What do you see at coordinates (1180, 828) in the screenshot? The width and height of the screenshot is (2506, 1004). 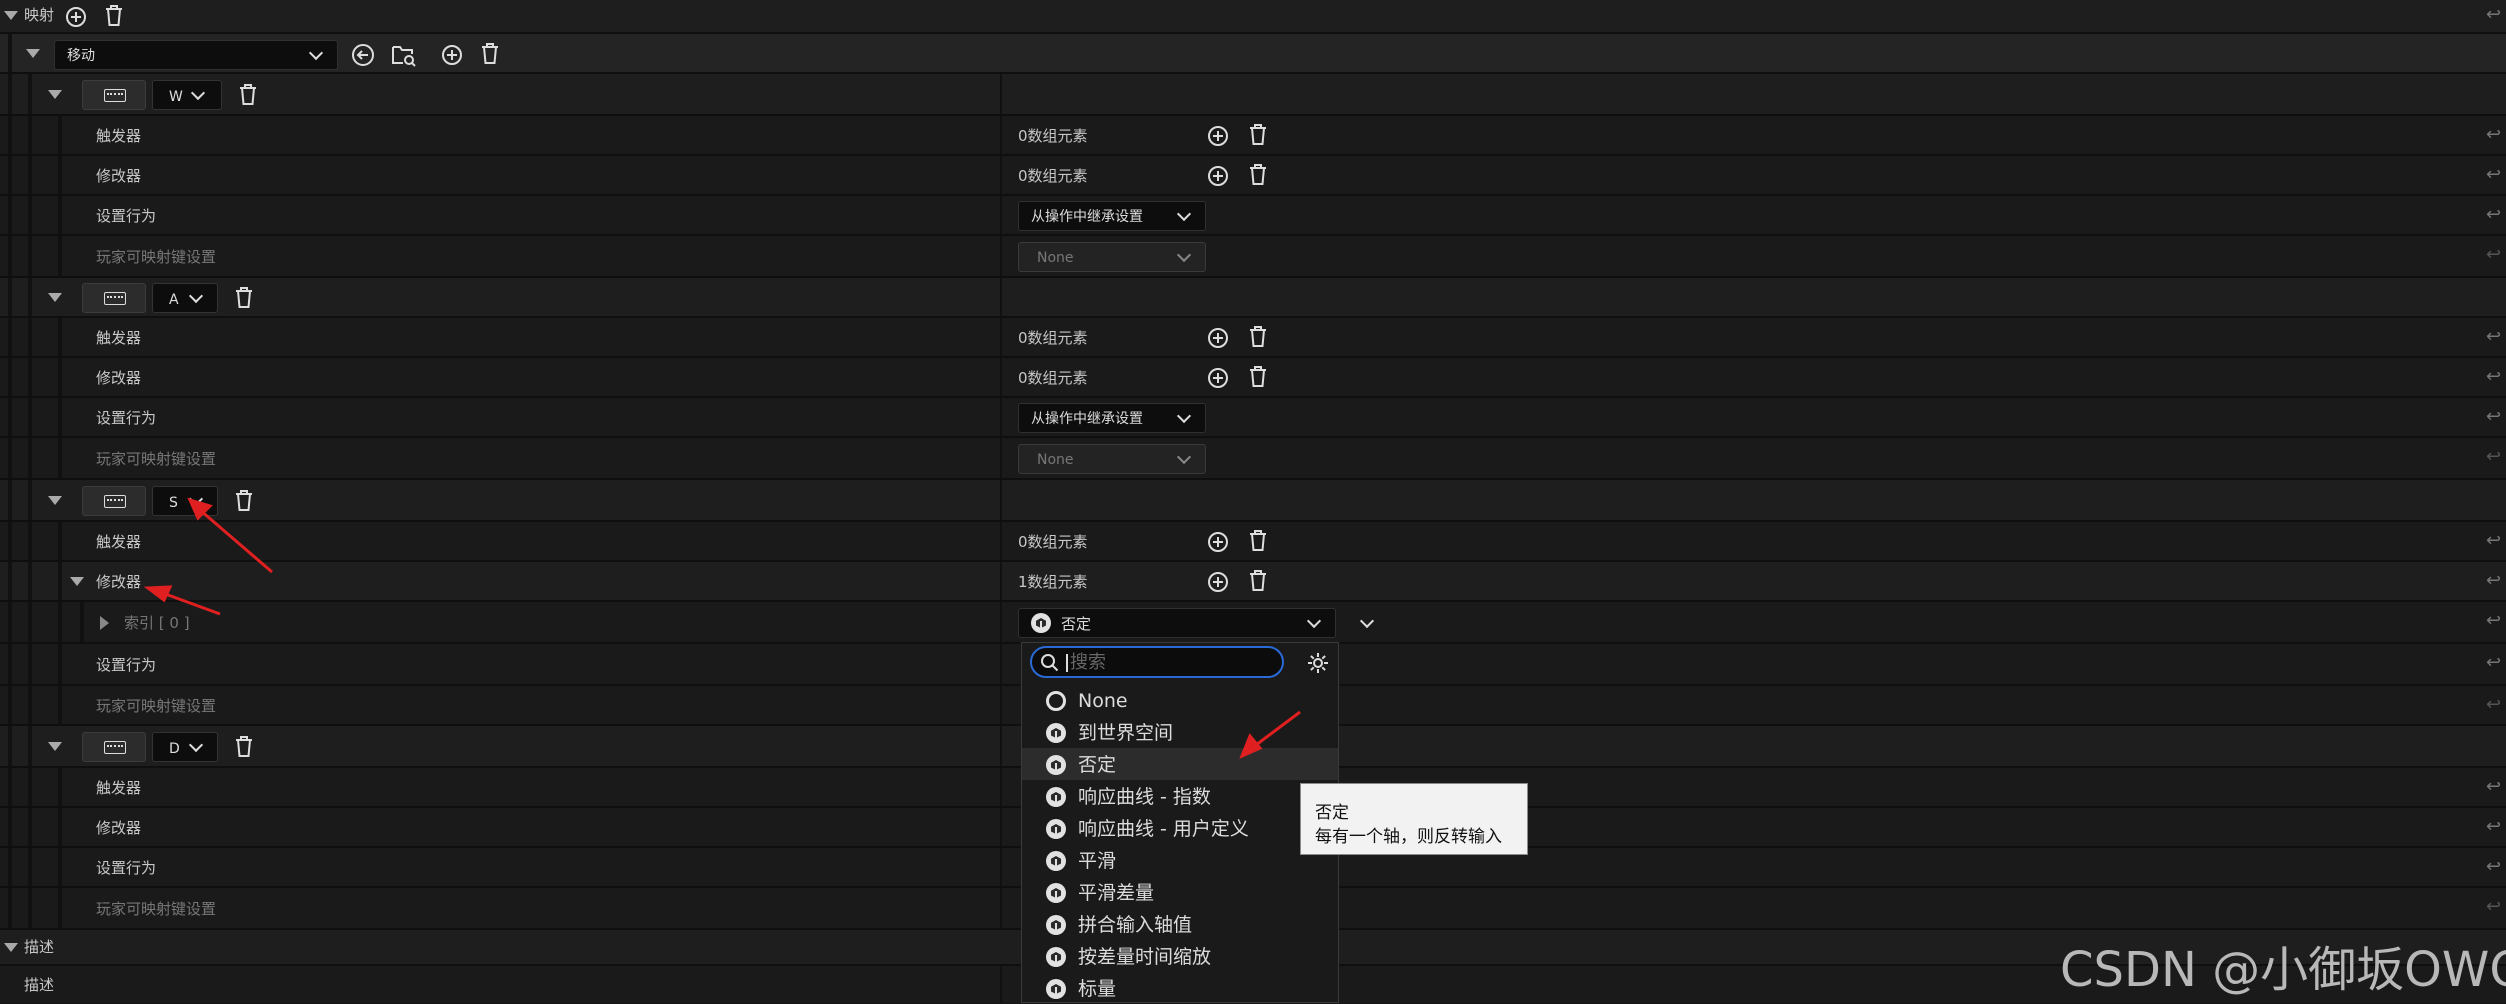 I see `dropdown-item: 响应曲线 - 用户定义` at bounding box center [1180, 828].